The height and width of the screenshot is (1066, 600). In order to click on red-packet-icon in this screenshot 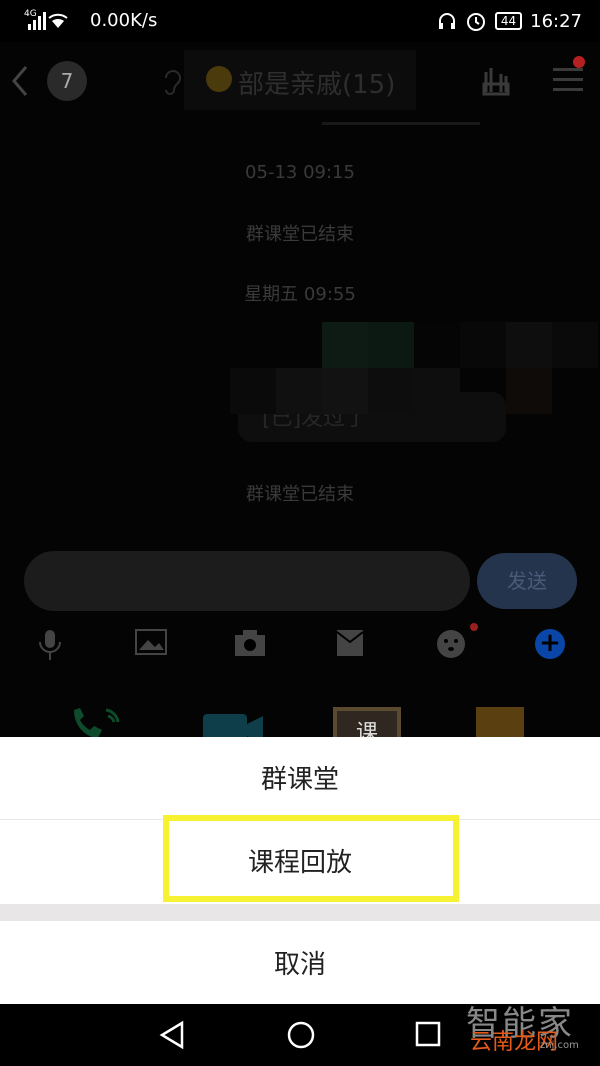, I will do `click(350, 643)`.